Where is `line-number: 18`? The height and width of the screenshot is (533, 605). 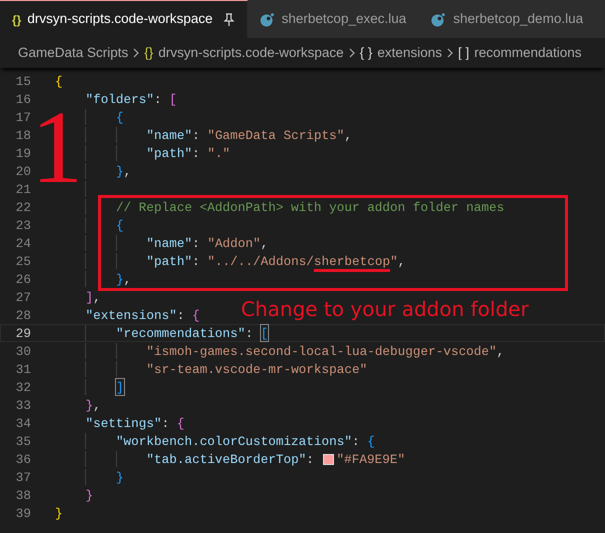
line-number: 18 is located at coordinates (22, 135).